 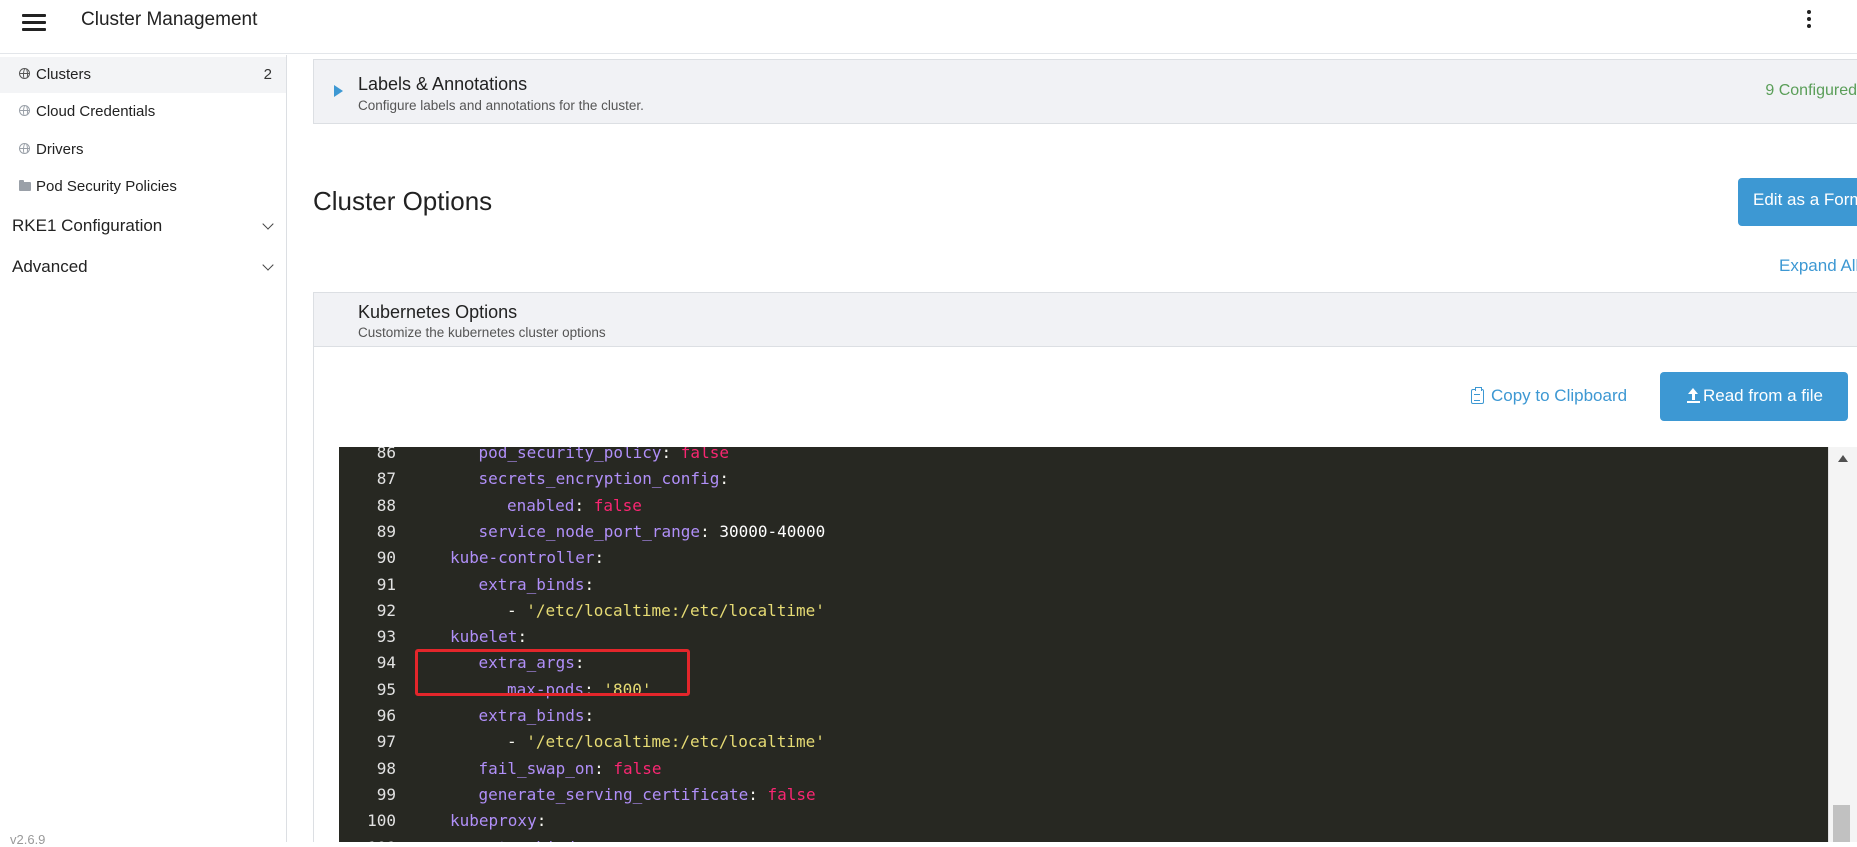 What do you see at coordinates (143, 150) in the screenshot?
I see `sidebar-item-drivers: Drivers` at bounding box center [143, 150].